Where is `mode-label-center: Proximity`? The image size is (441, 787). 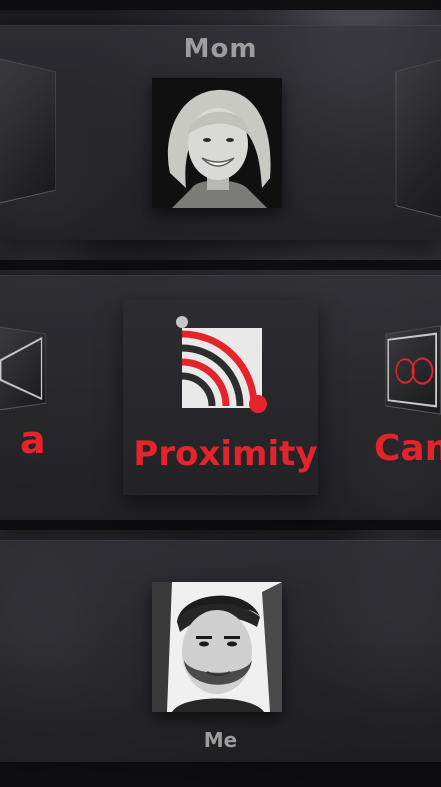 mode-label-center: Proximity is located at coordinates (225, 454).